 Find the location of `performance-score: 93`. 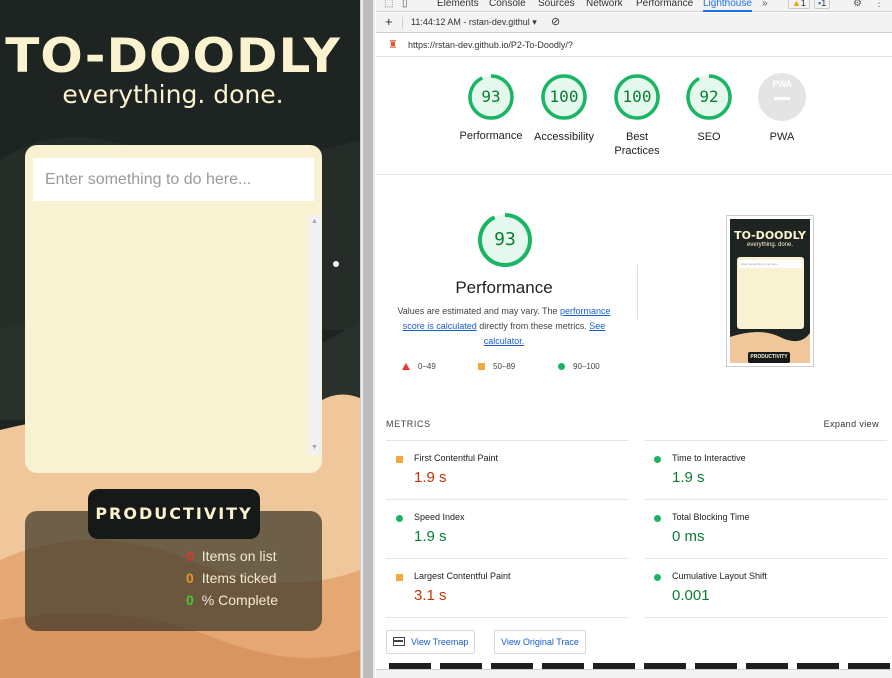

performance-score: 93 is located at coordinates (505, 239).